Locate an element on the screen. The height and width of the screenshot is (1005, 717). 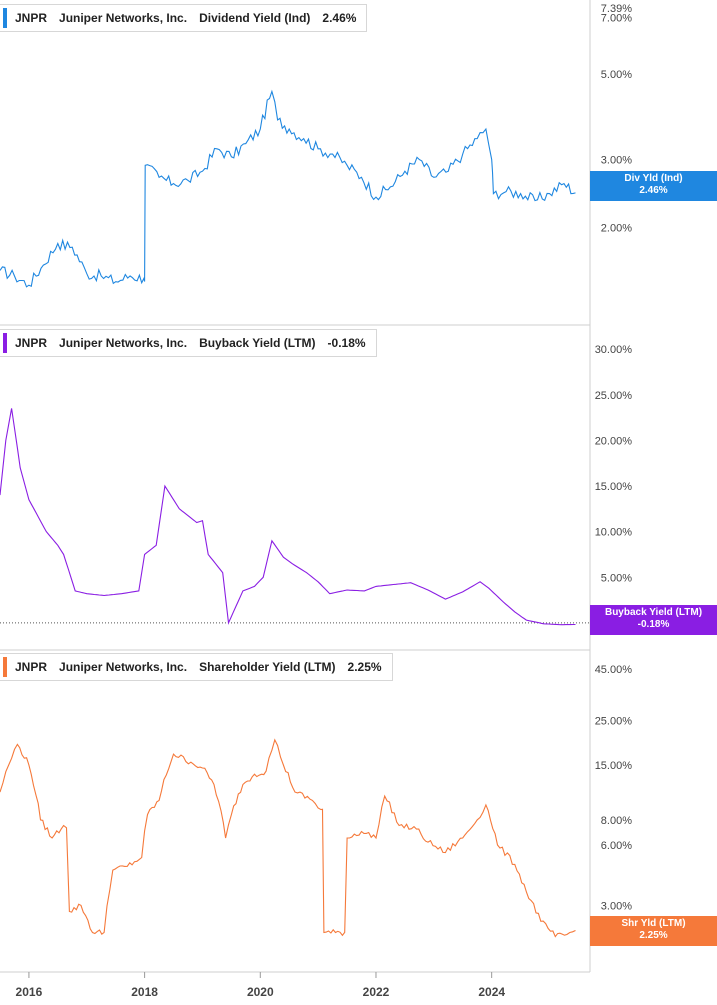
badge-value: 2.46% is located at coordinates (653, 190).